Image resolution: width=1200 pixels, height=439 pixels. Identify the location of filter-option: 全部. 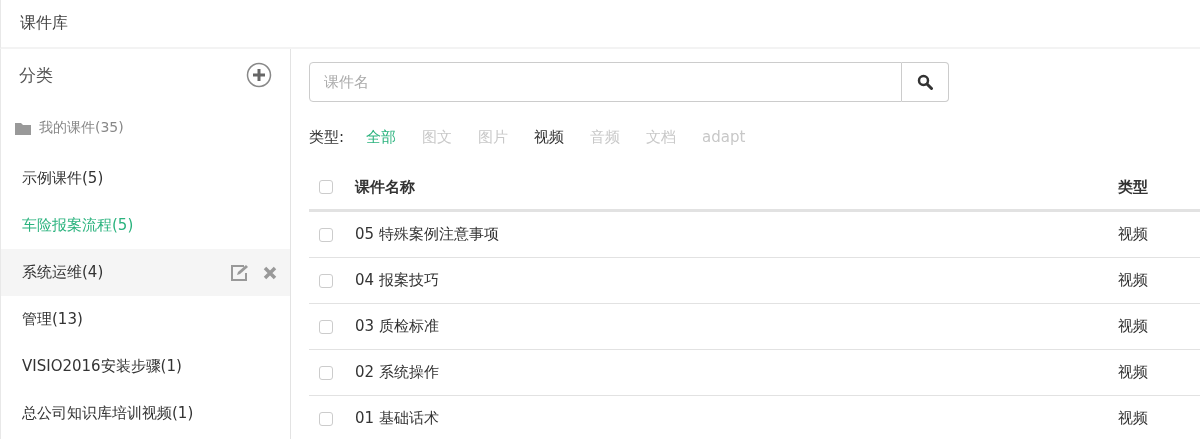
(381, 137).